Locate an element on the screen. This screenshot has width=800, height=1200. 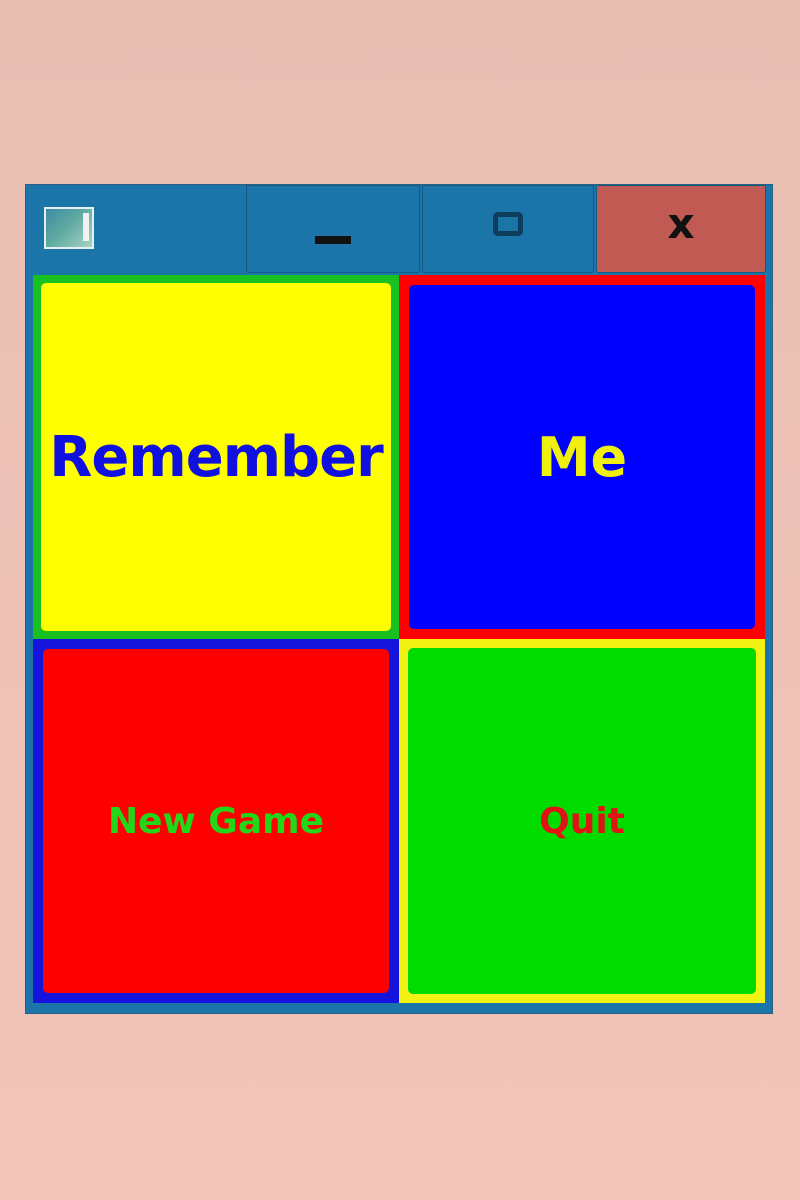
minimize-button is located at coordinates (333, 229).